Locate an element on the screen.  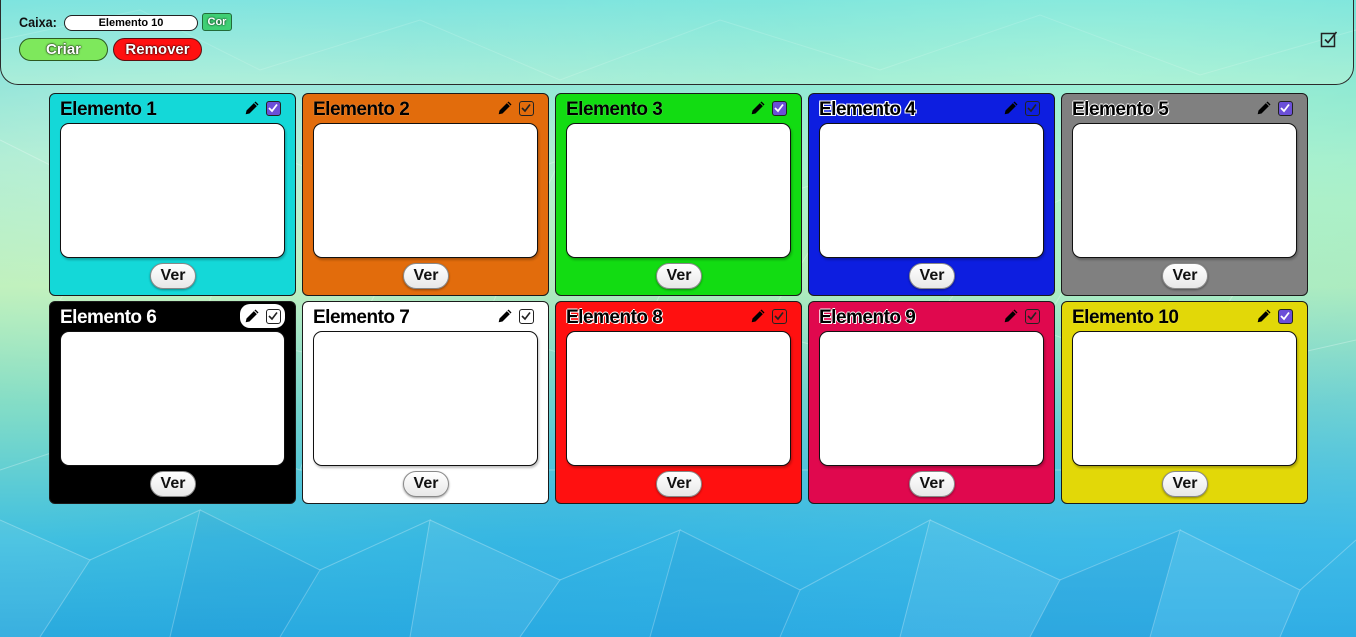
card: Elemento 9 Ver is located at coordinates (931, 402).